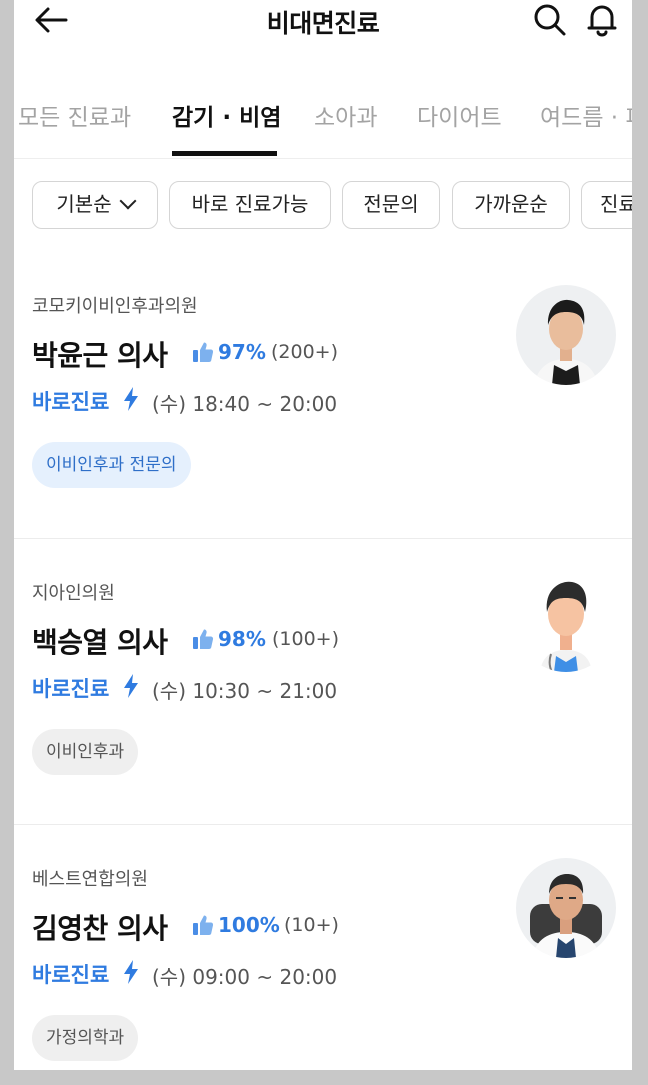  What do you see at coordinates (511, 205) in the screenshot?
I see `filter-nearest: 가까운순` at bounding box center [511, 205].